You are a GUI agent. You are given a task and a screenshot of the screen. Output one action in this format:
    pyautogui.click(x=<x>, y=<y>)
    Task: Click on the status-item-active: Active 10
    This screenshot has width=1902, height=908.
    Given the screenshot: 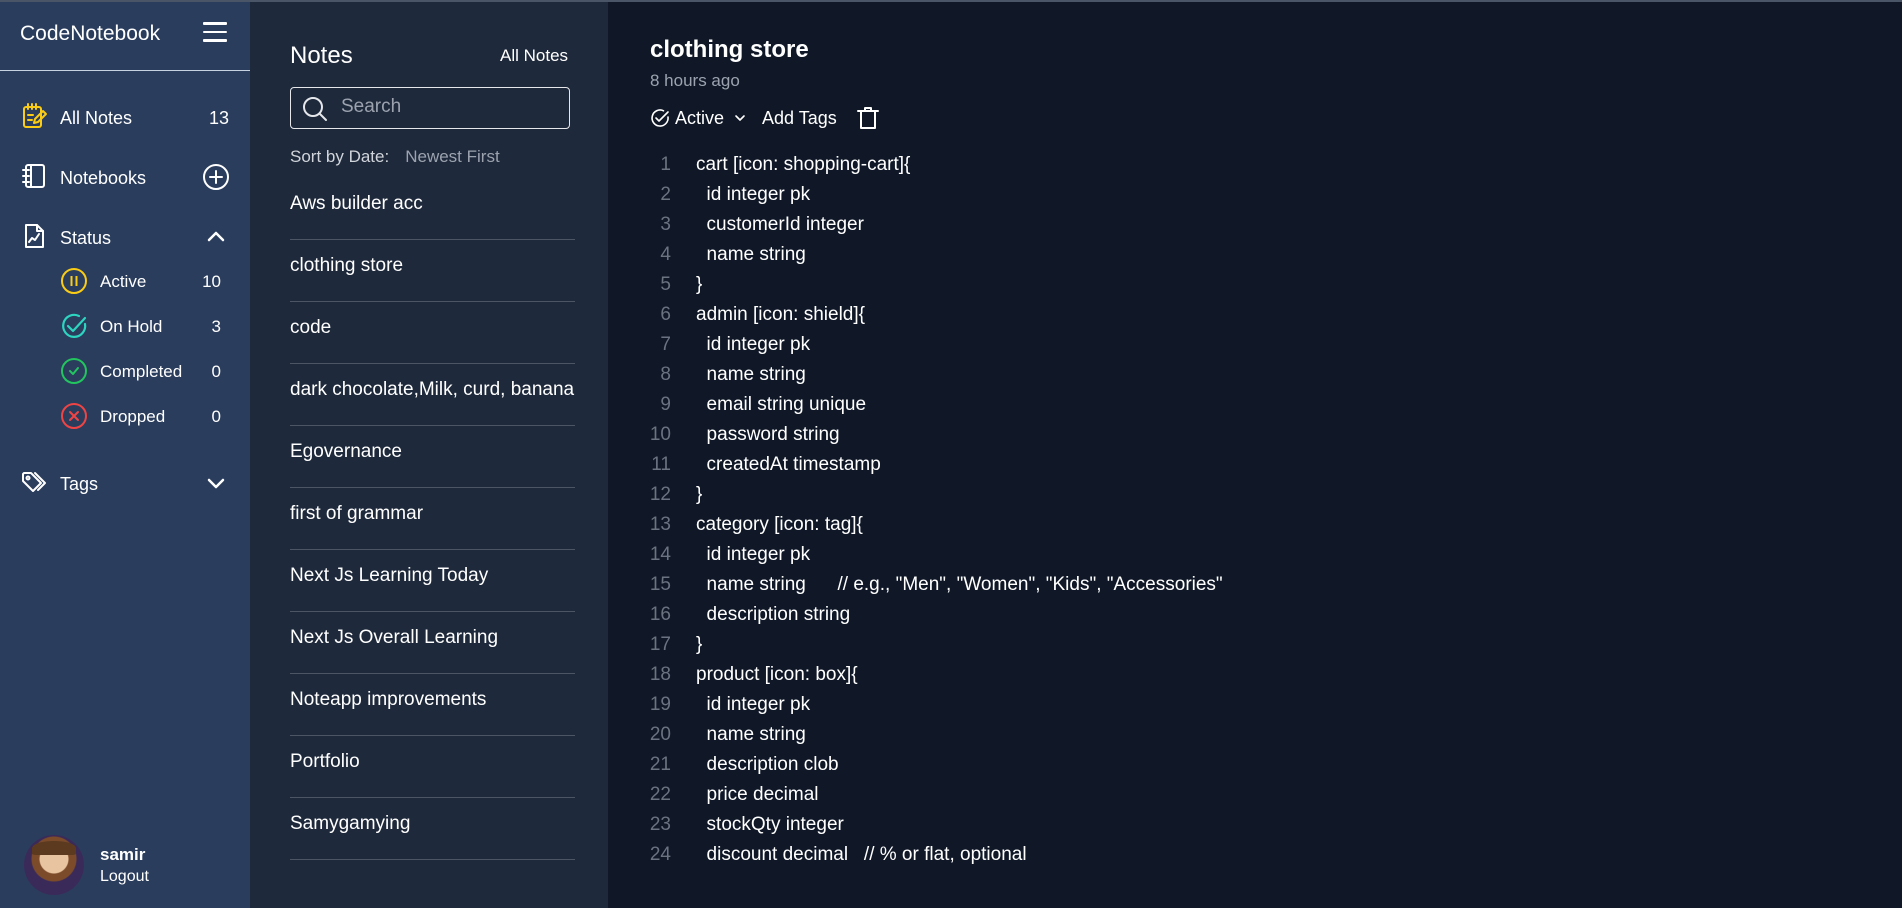 What is the action you would take?
    pyautogui.click(x=146, y=281)
    